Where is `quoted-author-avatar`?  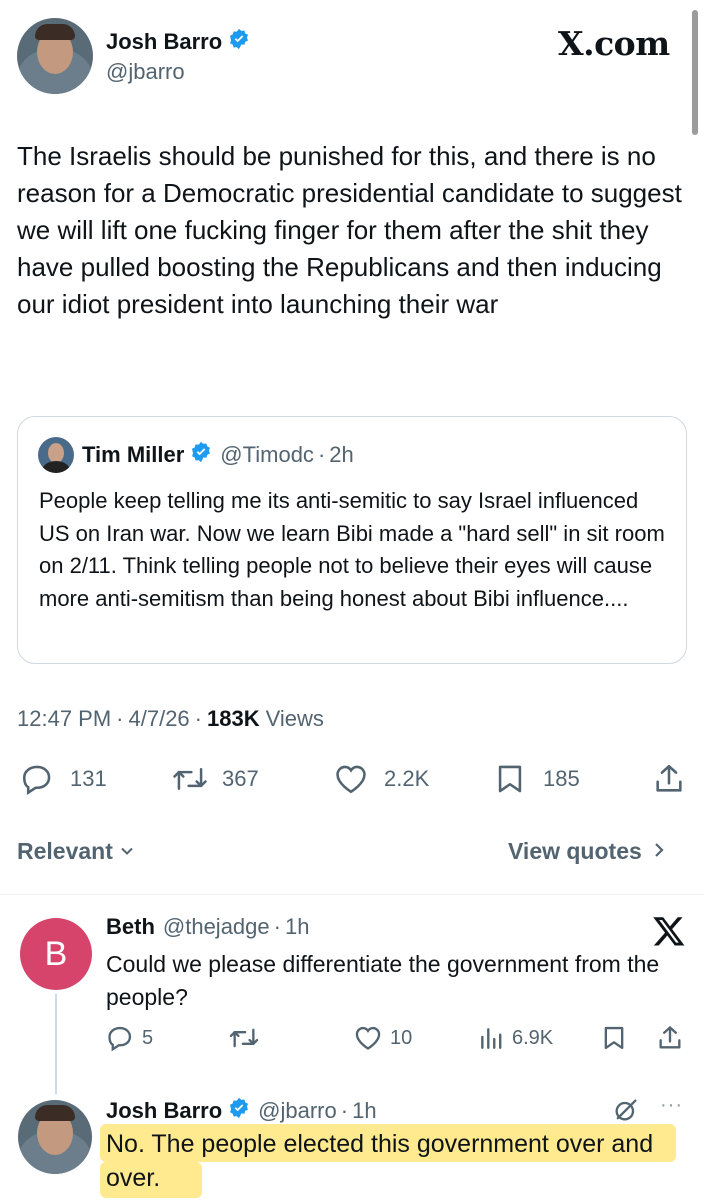 quoted-author-avatar is located at coordinates (56, 455).